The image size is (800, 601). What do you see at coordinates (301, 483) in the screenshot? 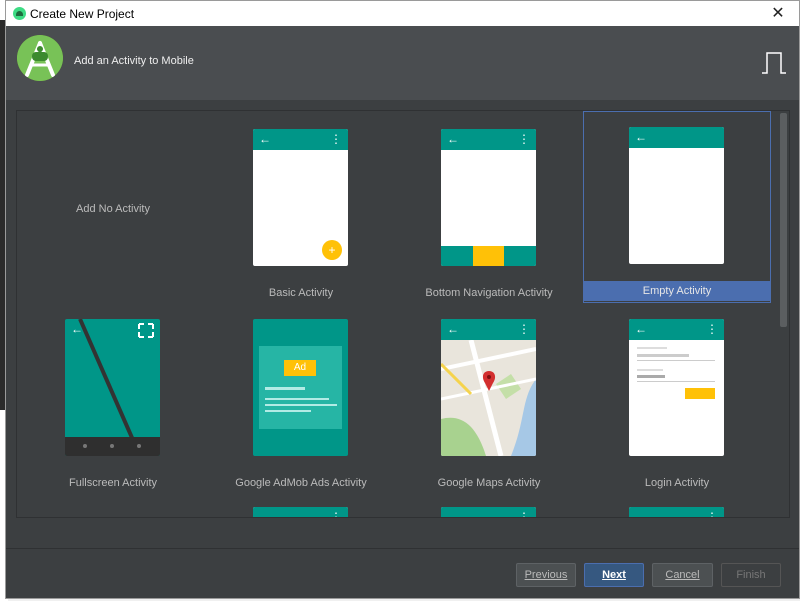
I see `activity-label: Google AdMob Ads Activity` at bounding box center [301, 483].